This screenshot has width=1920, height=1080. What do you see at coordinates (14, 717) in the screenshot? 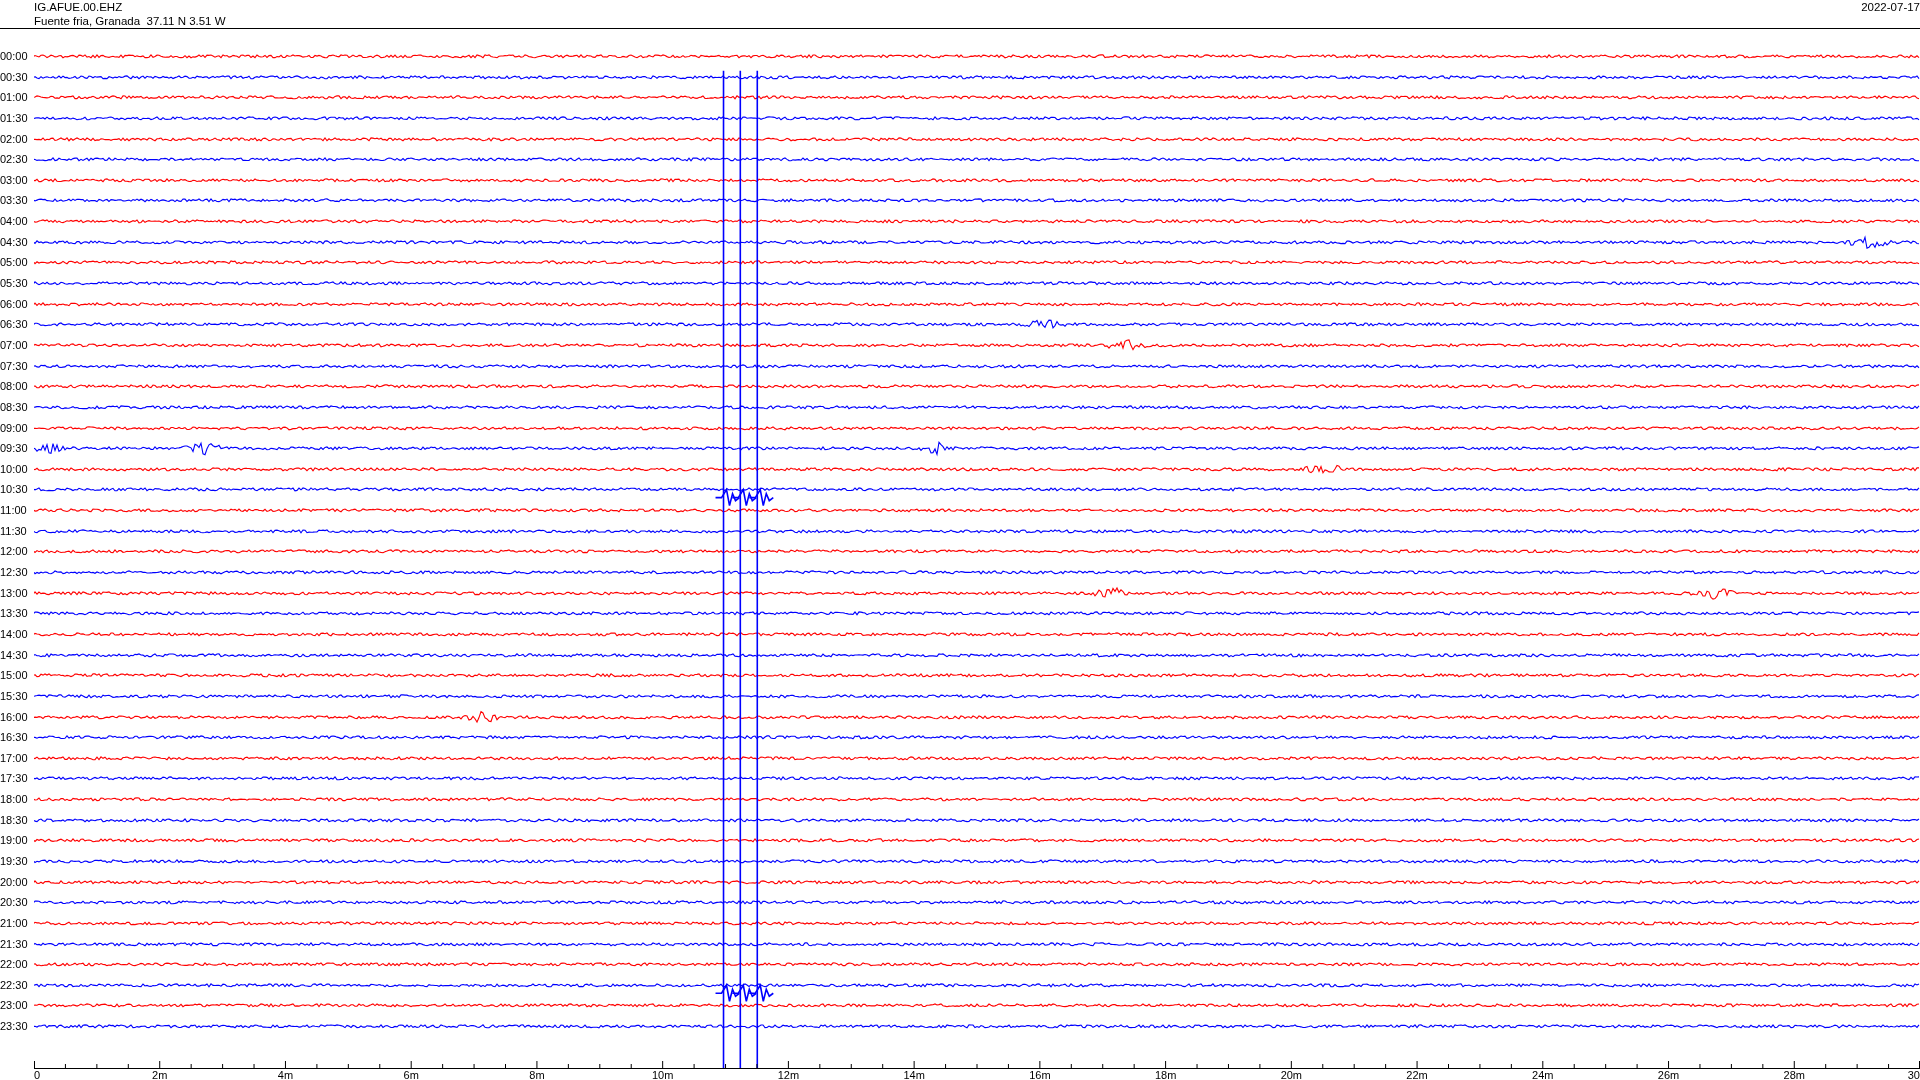
I see `time-label: 16:00` at bounding box center [14, 717].